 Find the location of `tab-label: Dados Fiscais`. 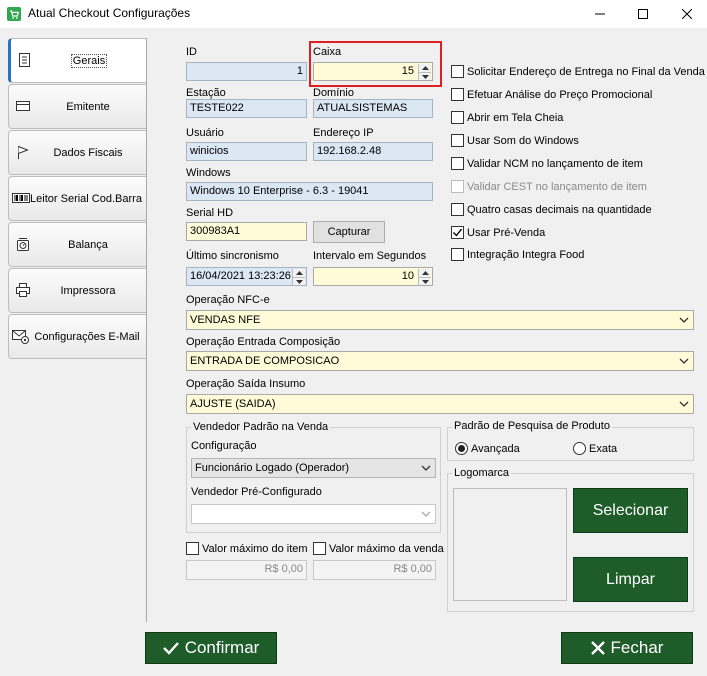

tab-label: Dados Fiscais is located at coordinates (88, 152).